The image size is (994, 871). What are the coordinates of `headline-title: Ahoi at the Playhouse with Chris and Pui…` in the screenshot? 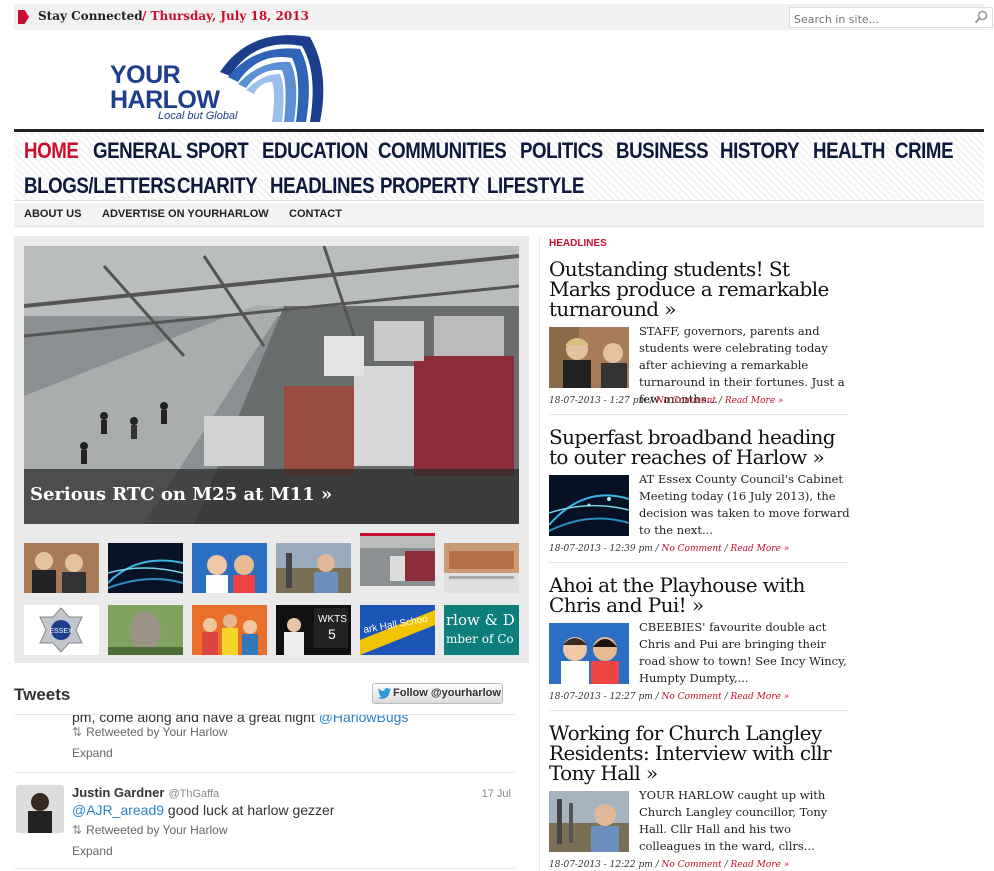 It's located at (699, 595).